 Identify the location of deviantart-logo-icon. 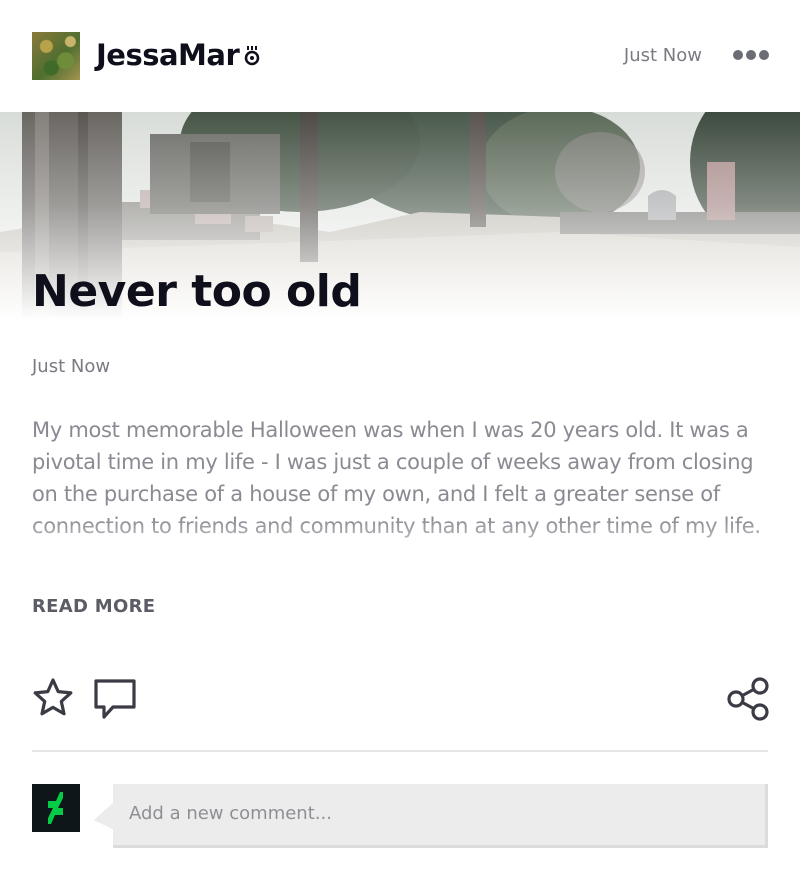
(55, 808).